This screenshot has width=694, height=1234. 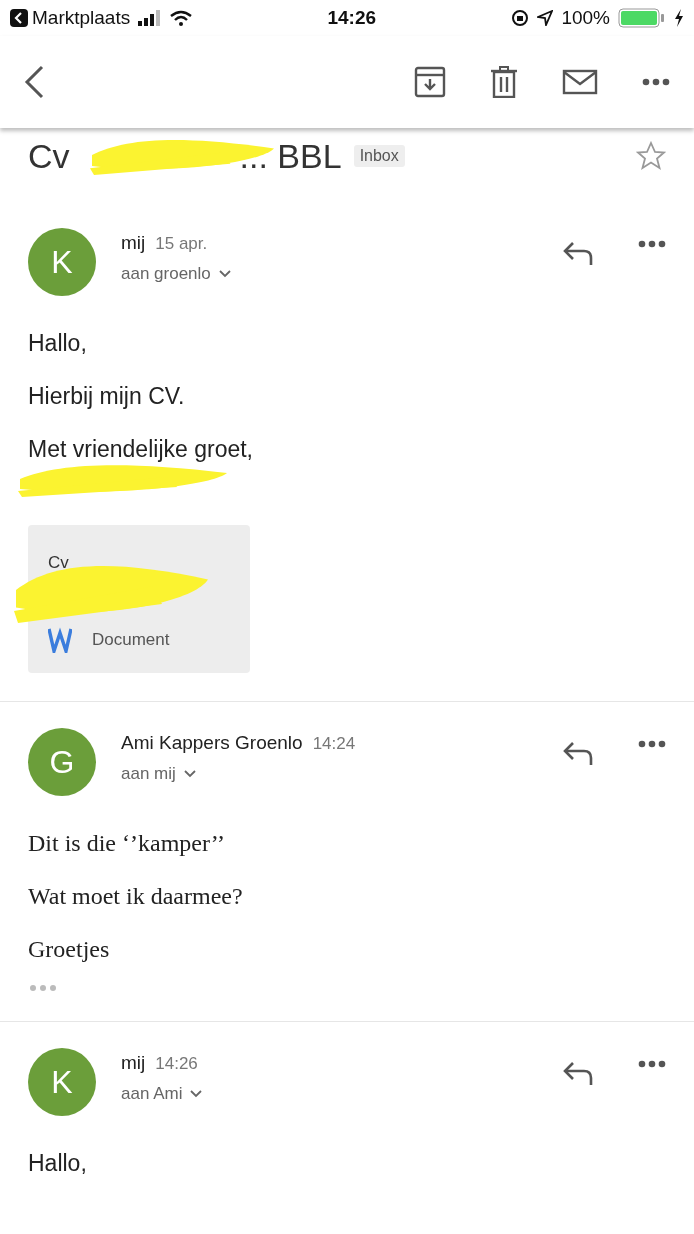 What do you see at coordinates (181, 244) in the screenshot?
I see `message-date: 15 apr.` at bounding box center [181, 244].